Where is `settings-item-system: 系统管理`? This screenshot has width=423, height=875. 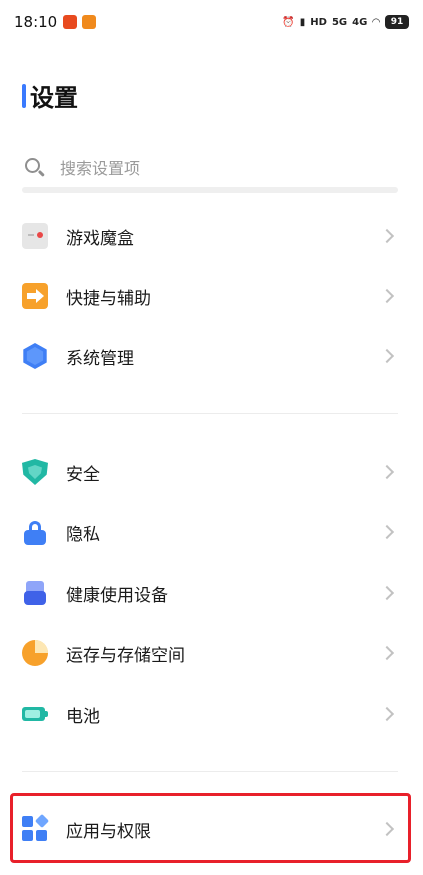 settings-item-system: 系统管理 is located at coordinates (210, 356).